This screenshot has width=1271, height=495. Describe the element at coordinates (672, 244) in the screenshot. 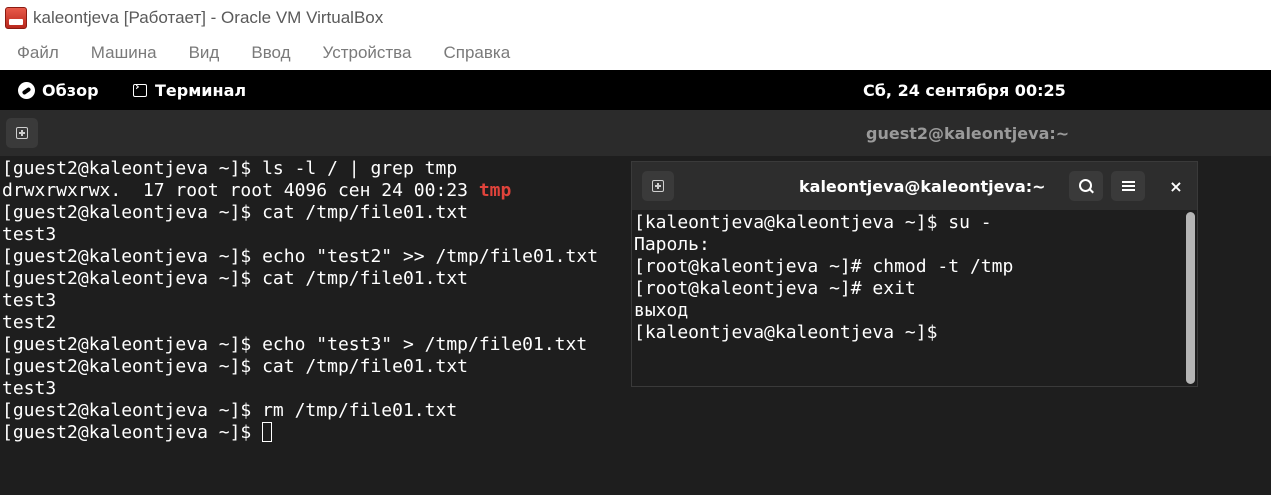

I see `terminal-line: Пароль:` at that location.